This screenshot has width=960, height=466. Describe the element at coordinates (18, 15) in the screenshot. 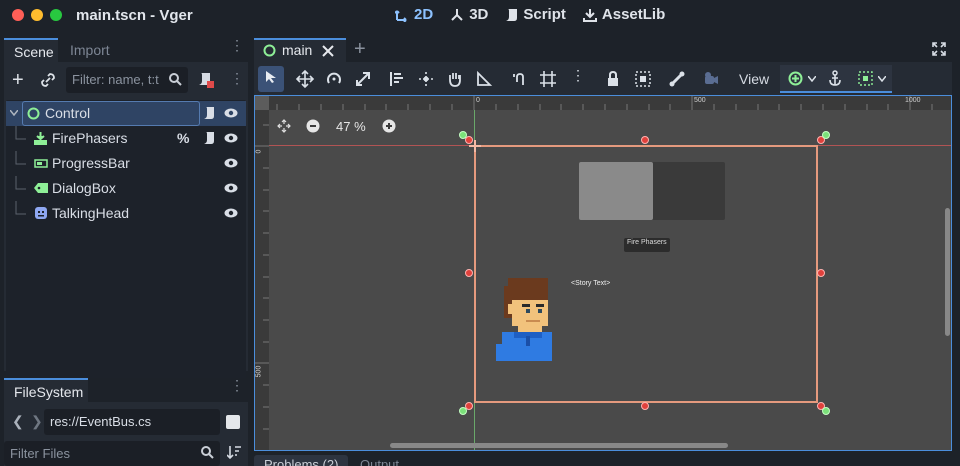

I see `close-window-button` at that location.